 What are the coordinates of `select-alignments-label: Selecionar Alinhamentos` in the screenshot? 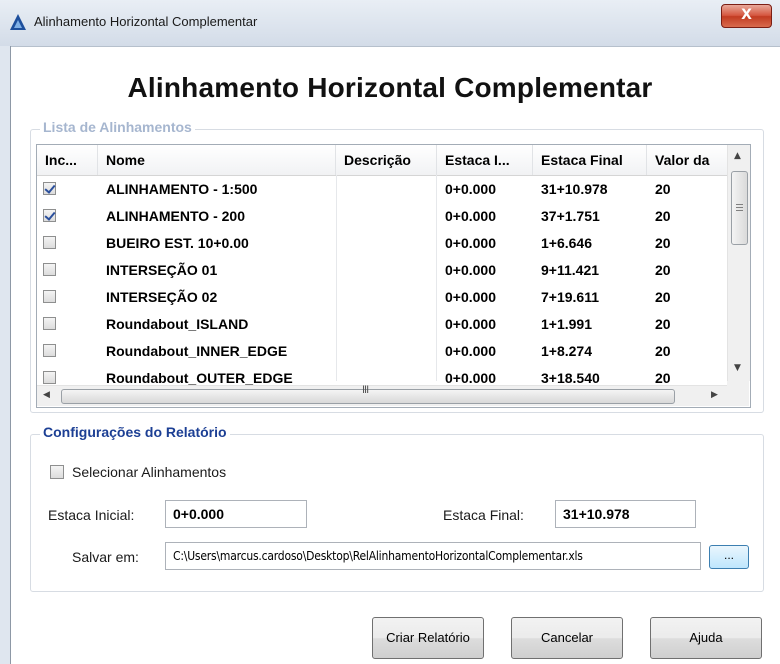 It's located at (149, 472).